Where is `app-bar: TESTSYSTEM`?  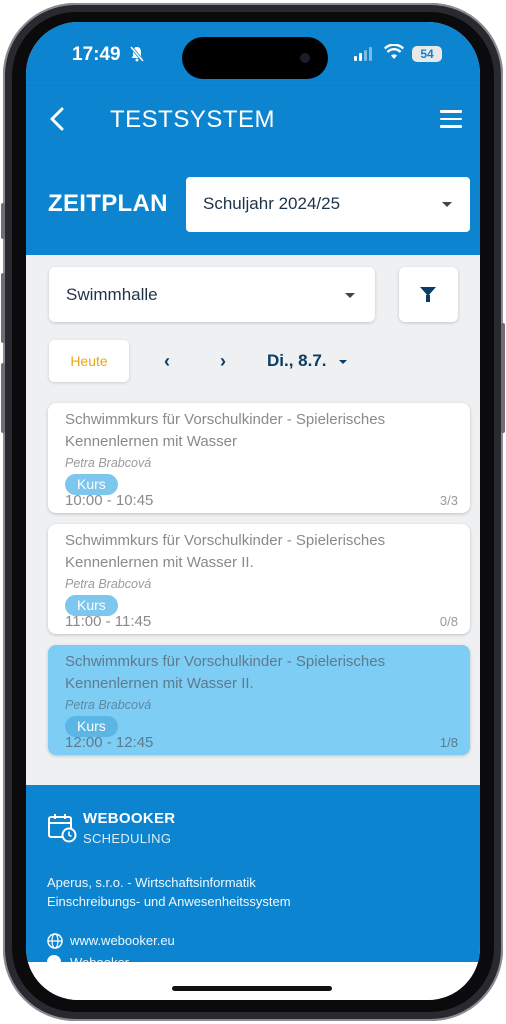
app-bar: TESTSYSTEM is located at coordinates (253, 120).